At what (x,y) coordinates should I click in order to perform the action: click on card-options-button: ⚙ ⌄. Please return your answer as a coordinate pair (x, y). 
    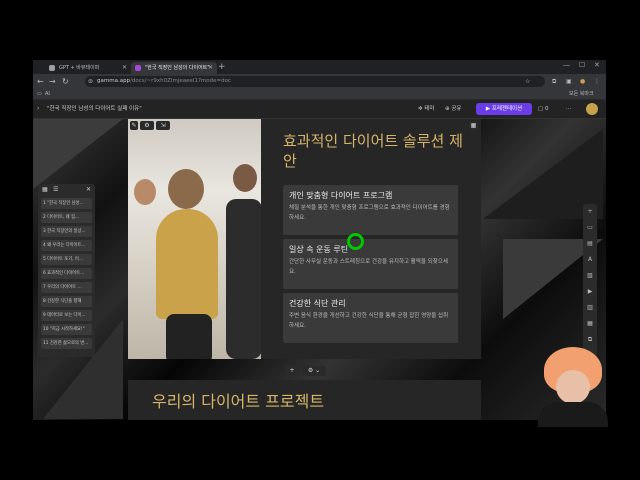
    Looking at the image, I should click on (314, 371).